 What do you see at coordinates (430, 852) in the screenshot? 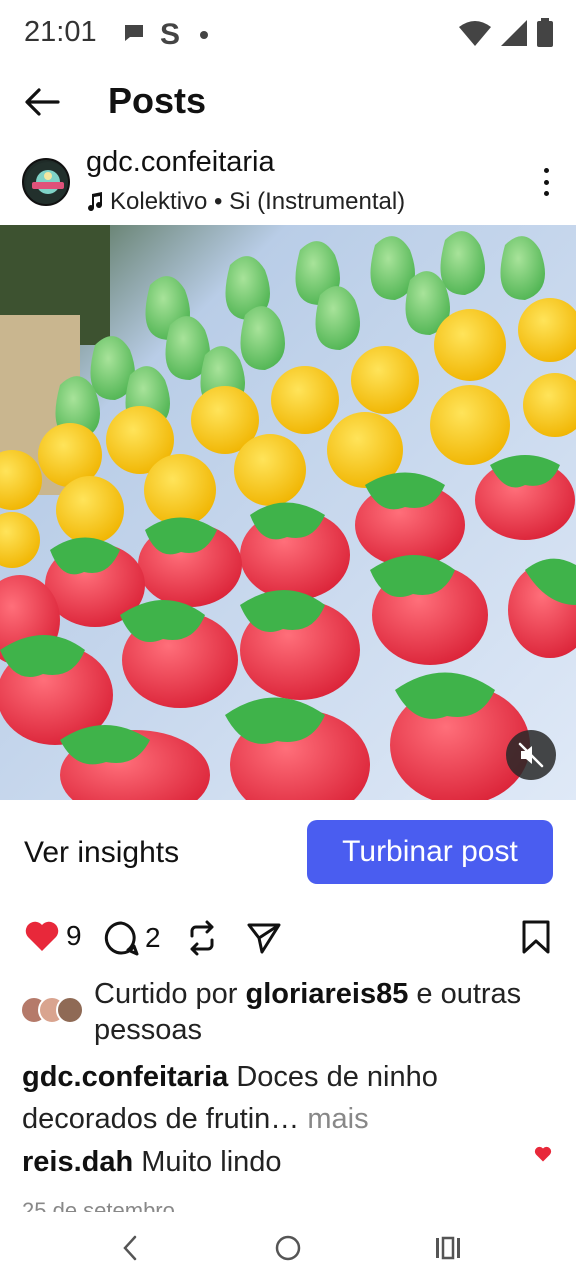
I see `boost-post-button: Turbinar post` at bounding box center [430, 852].